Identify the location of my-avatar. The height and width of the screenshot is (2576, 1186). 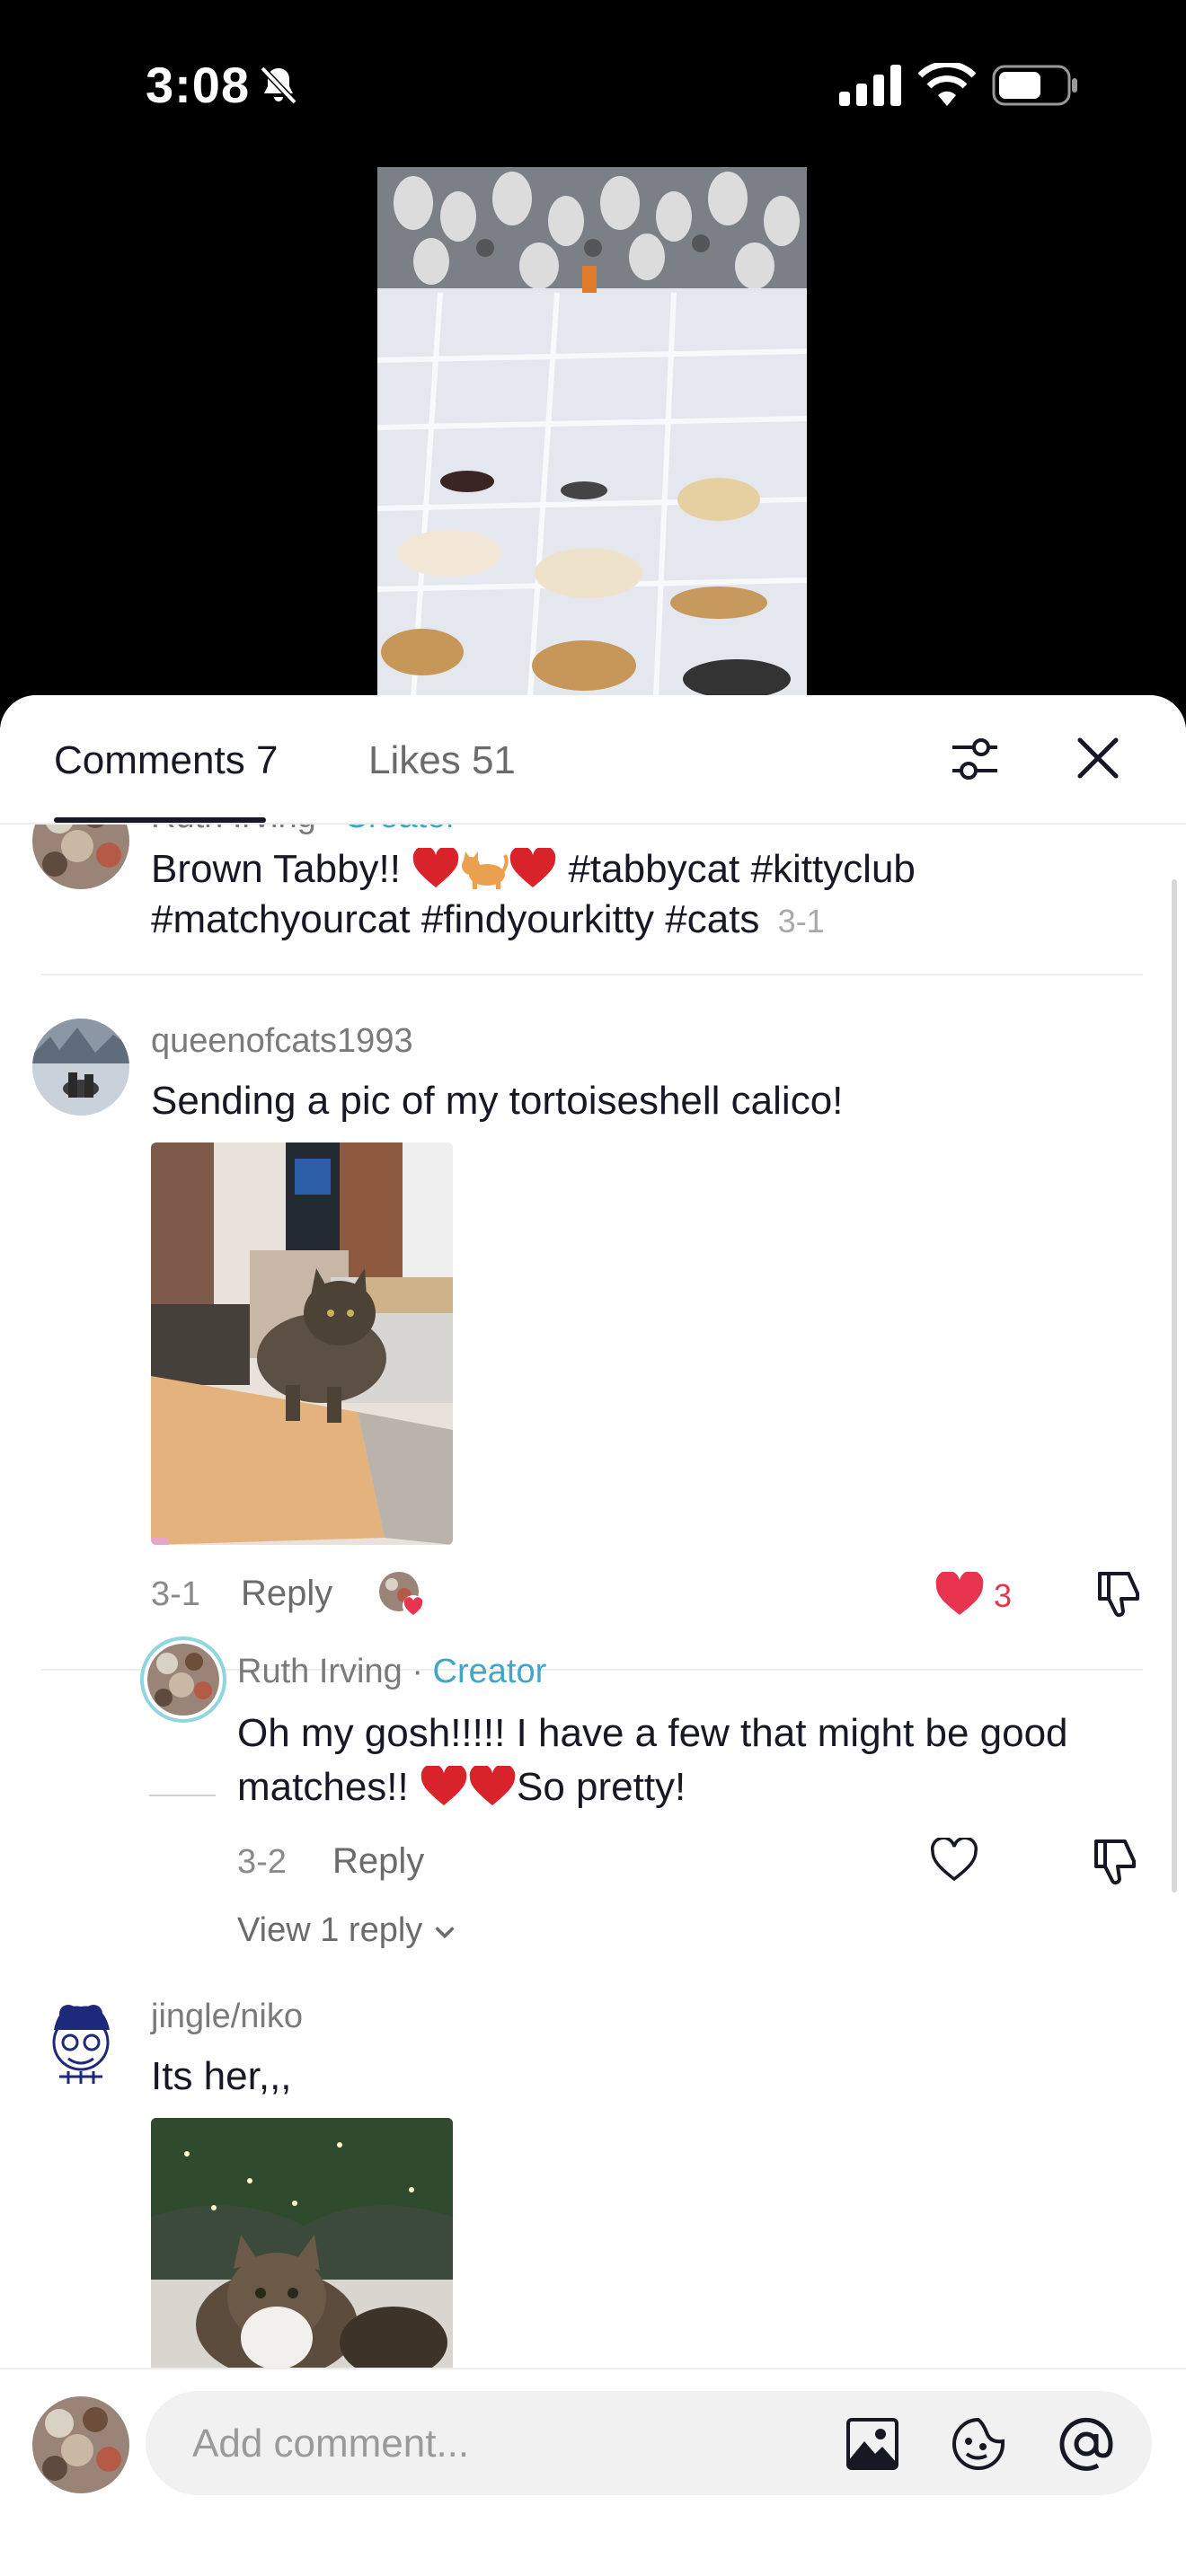
(80, 2444).